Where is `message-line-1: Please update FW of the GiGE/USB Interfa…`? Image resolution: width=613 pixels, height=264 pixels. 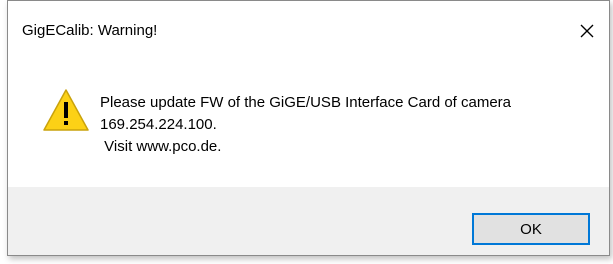
message-line-1: Please update FW of the GiGE/USB Interfa… is located at coordinates (306, 102).